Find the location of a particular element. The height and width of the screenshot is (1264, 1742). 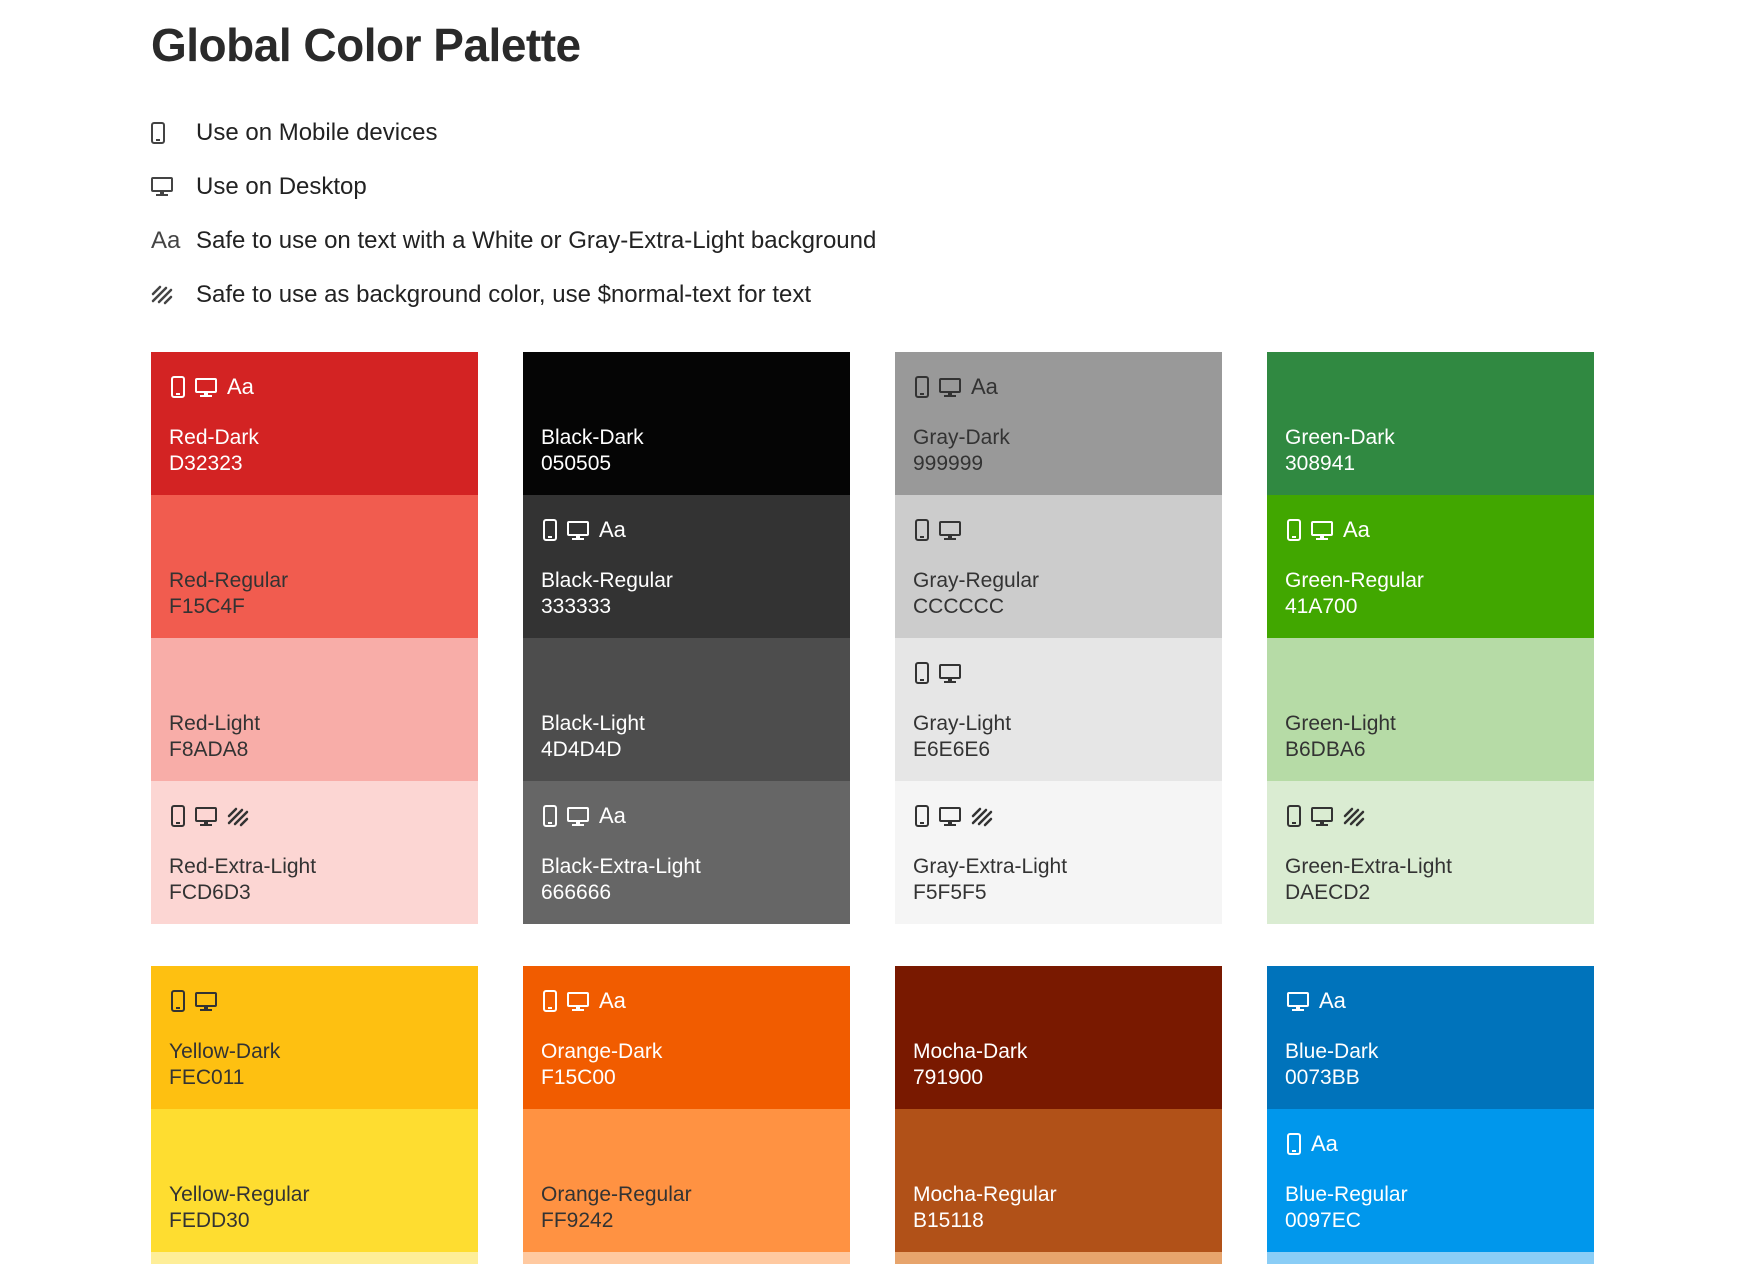

color-swatch: Yellow-DarkFEC011 is located at coordinates (314, 1037).